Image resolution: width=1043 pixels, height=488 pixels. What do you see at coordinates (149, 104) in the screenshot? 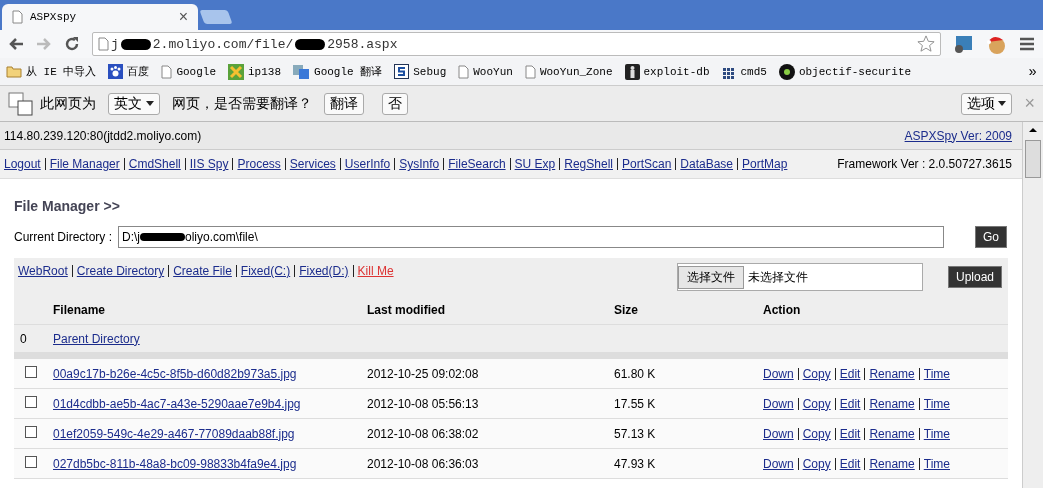
I see `caret-icon` at bounding box center [149, 104].